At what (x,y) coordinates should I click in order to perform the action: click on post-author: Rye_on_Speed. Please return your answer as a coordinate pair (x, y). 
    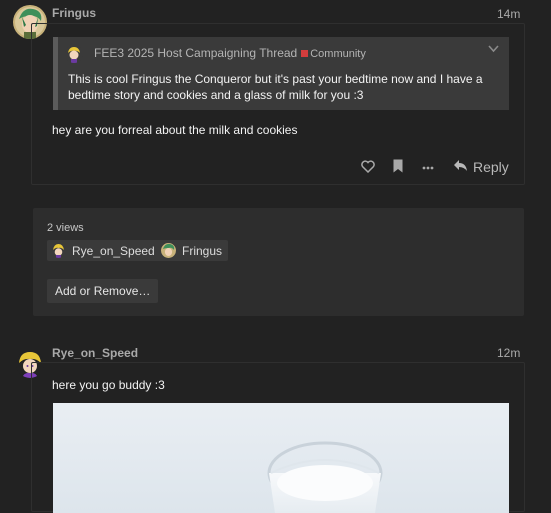
    Looking at the image, I should click on (95, 353).